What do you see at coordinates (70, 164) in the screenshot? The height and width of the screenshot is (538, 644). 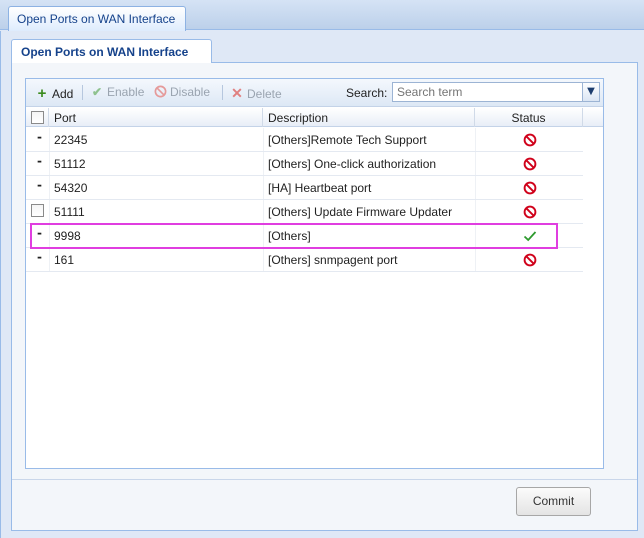 I see `port-cell: 51112` at bounding box center [70, 164].